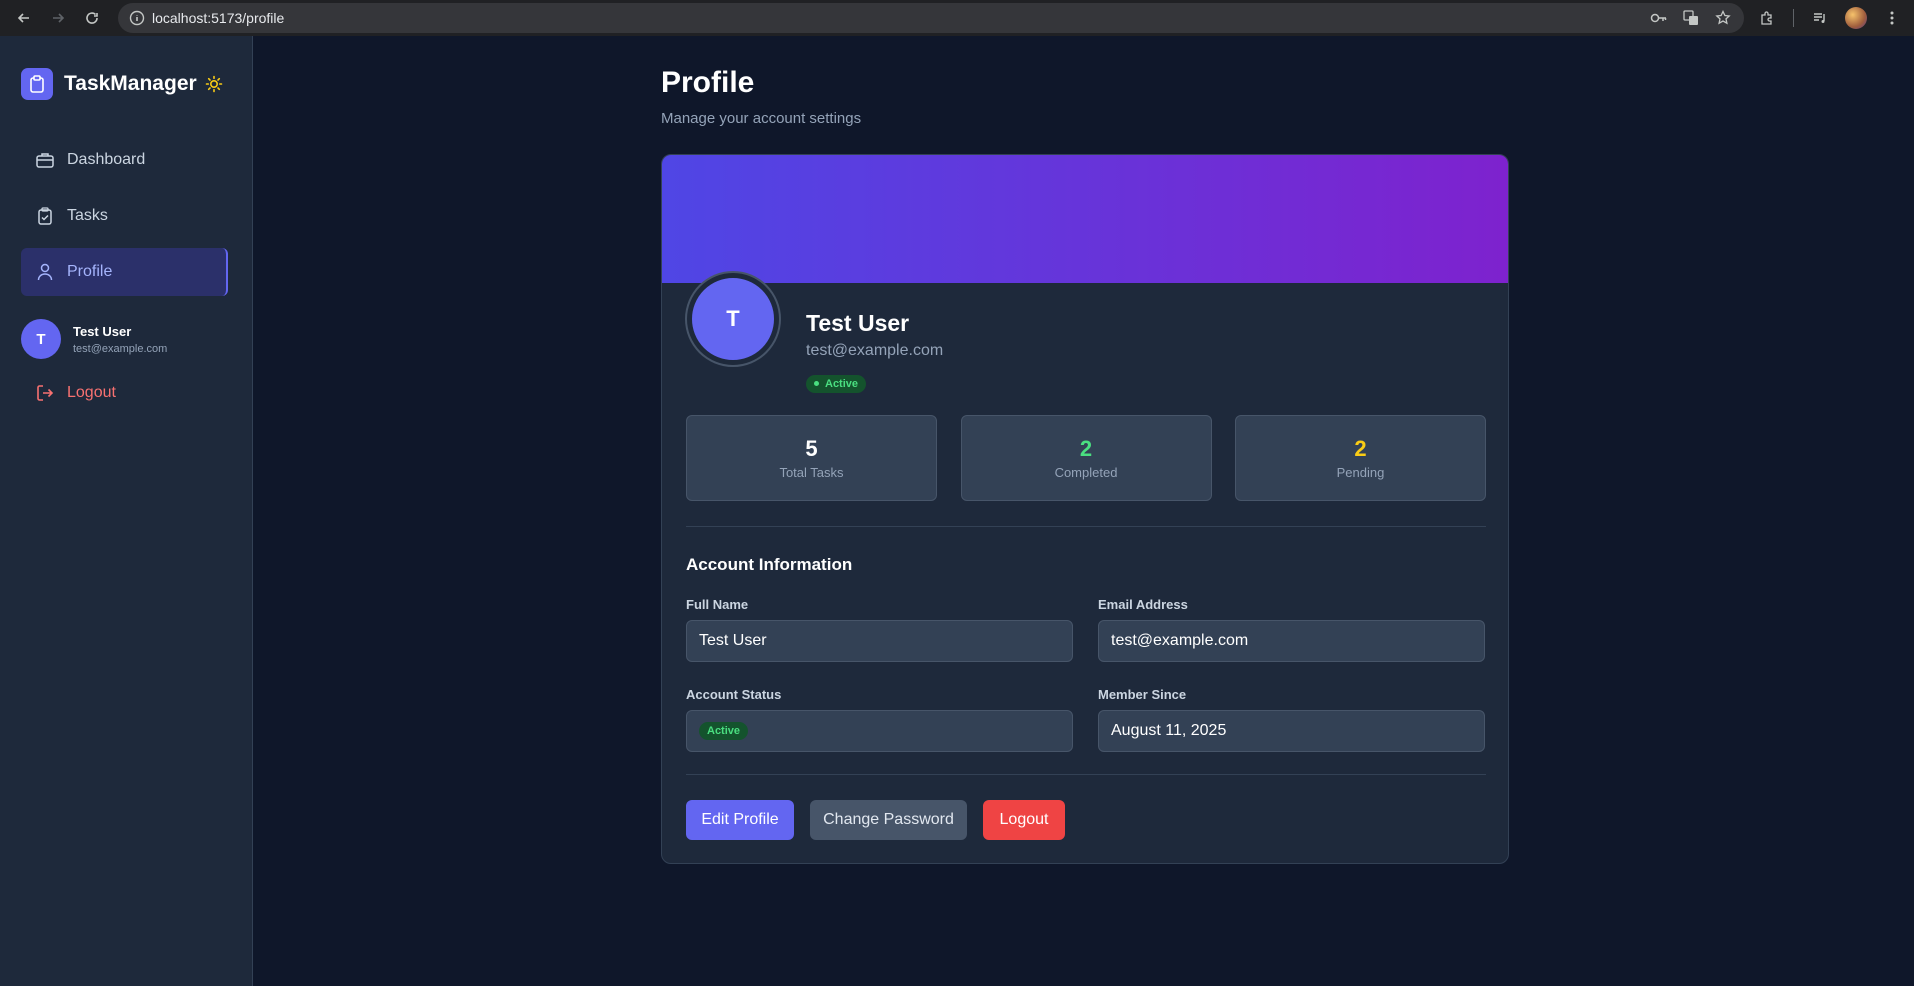 This screenshot has width=1914, height=986. Describe the element at coordinates (120, 348) in the screenshot. I see `user-email: test@example.com` at that location.